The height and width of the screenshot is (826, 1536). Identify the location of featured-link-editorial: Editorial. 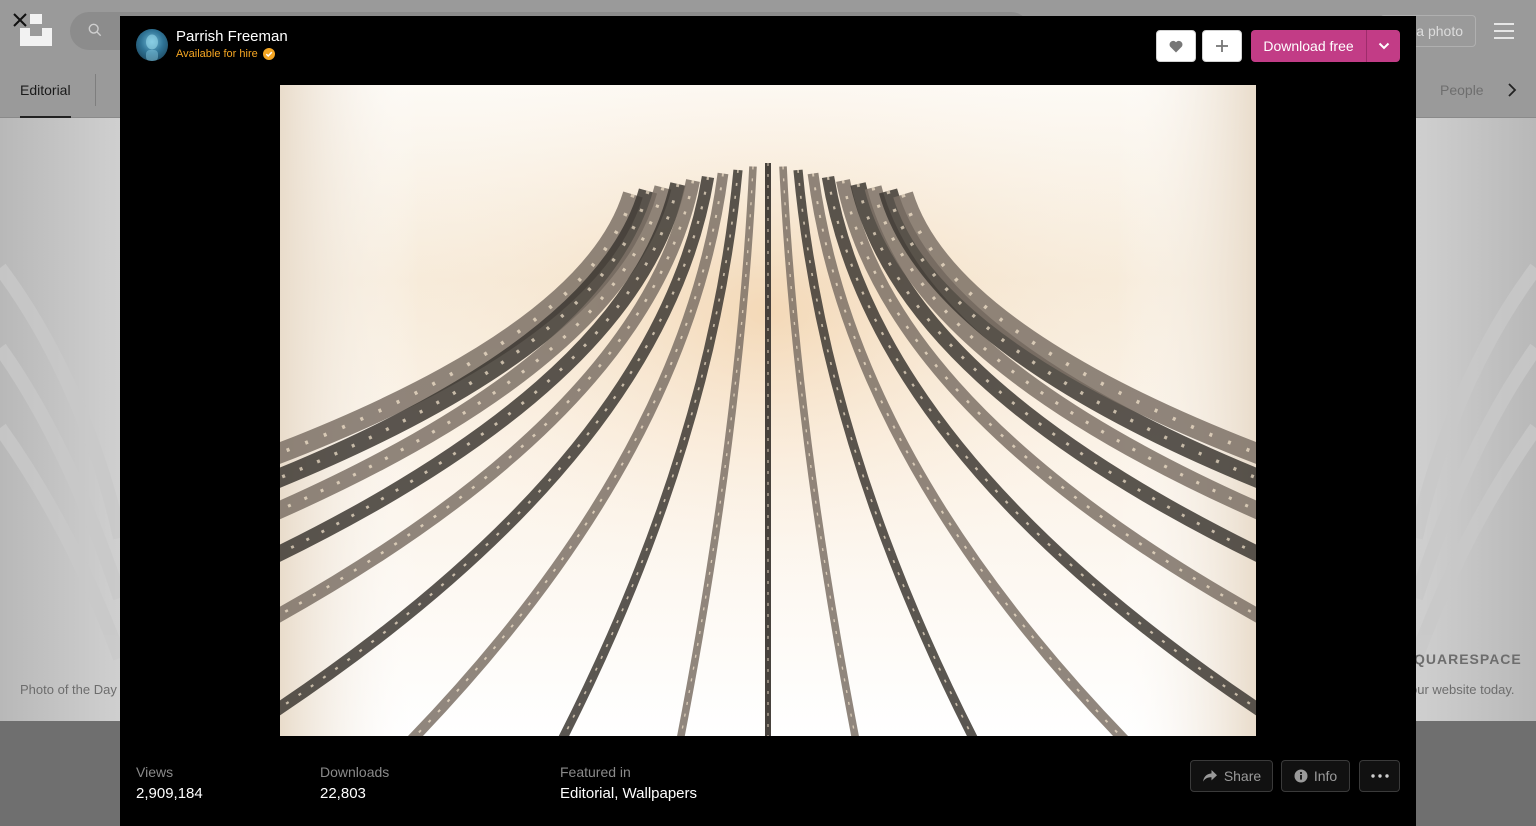
(587, 793).